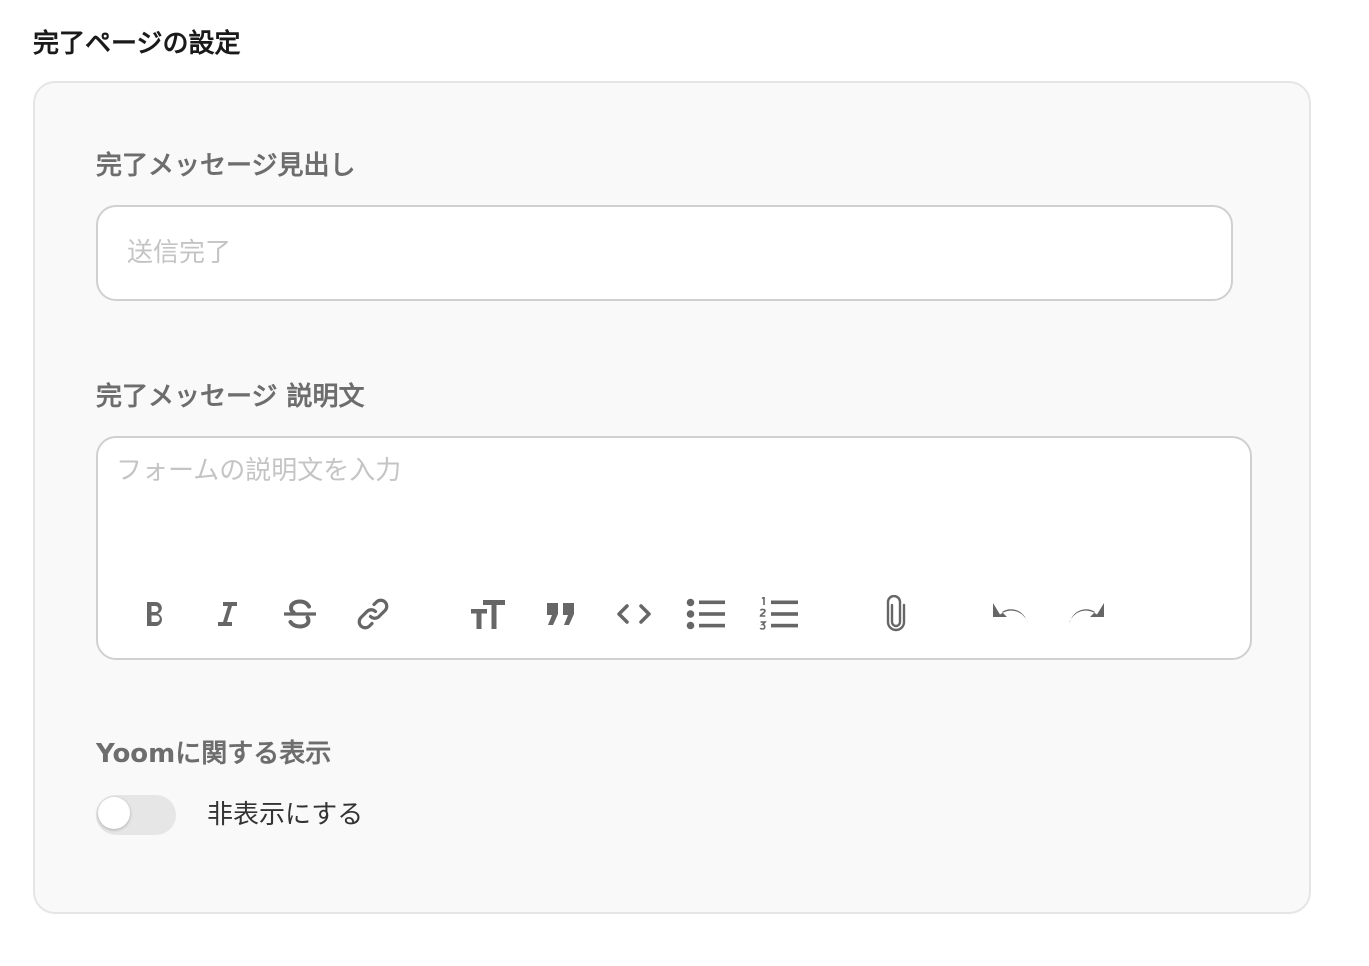  I want to click on redo-button, so click(1085, 614).